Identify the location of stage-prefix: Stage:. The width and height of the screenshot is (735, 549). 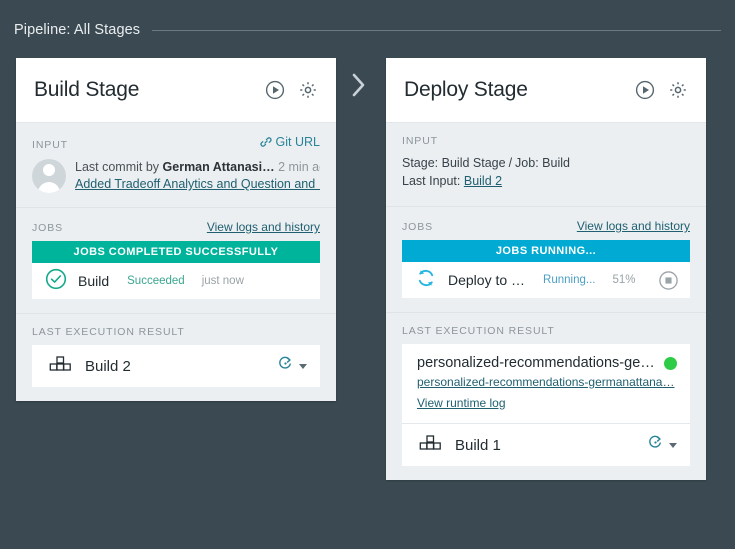
(422, 163).